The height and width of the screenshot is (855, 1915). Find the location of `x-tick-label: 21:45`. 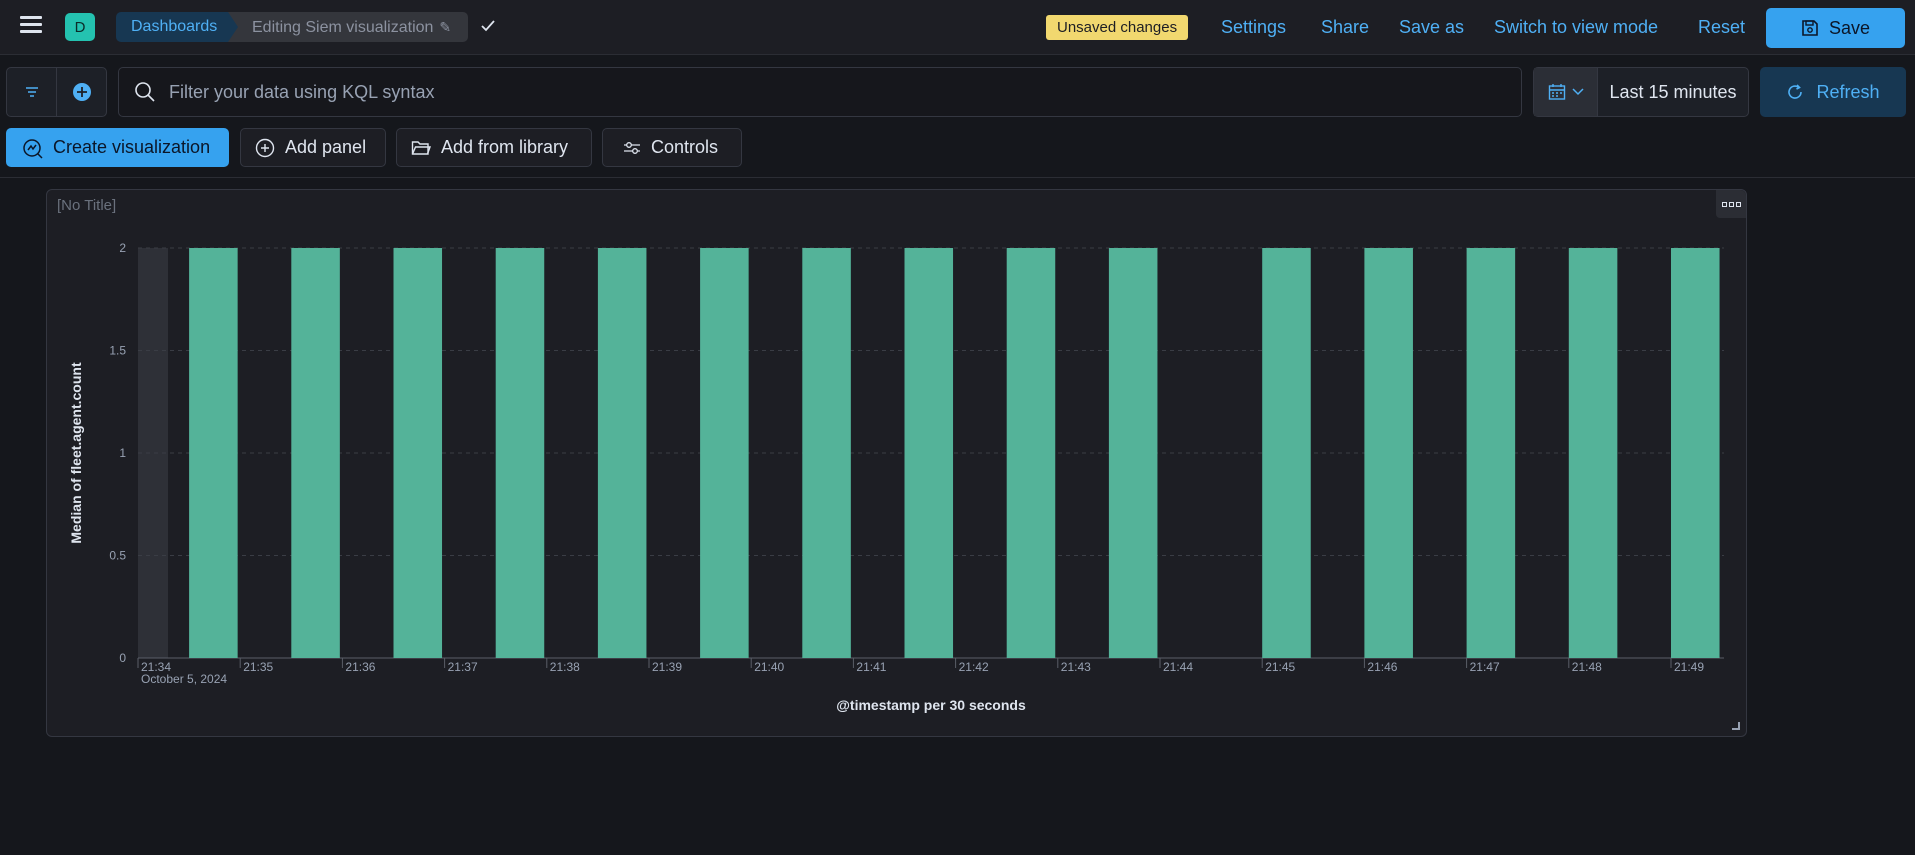

x-tick-label: 21:45 is located at coordinates (1280, 667).